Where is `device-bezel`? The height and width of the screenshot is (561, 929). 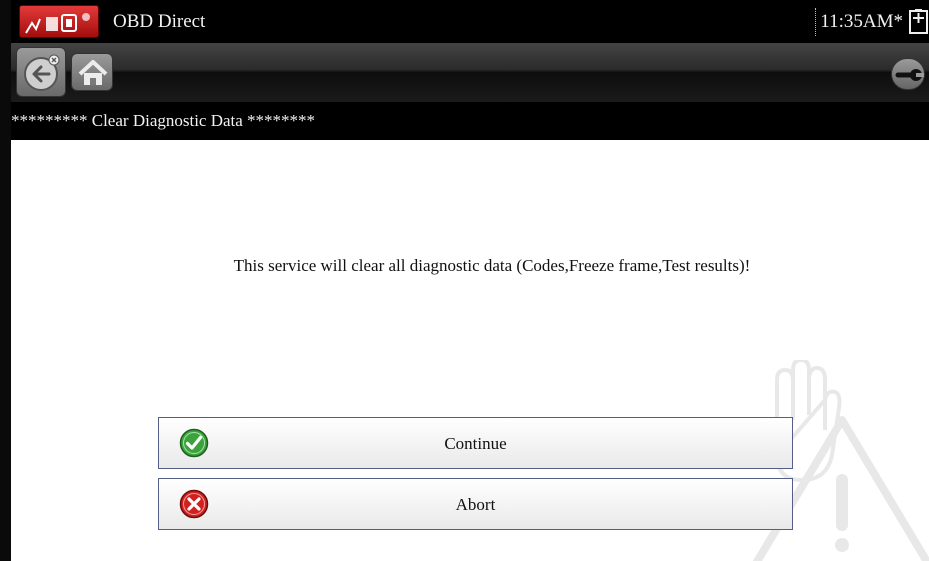
device-bezel is located at coordinates (5, 280).